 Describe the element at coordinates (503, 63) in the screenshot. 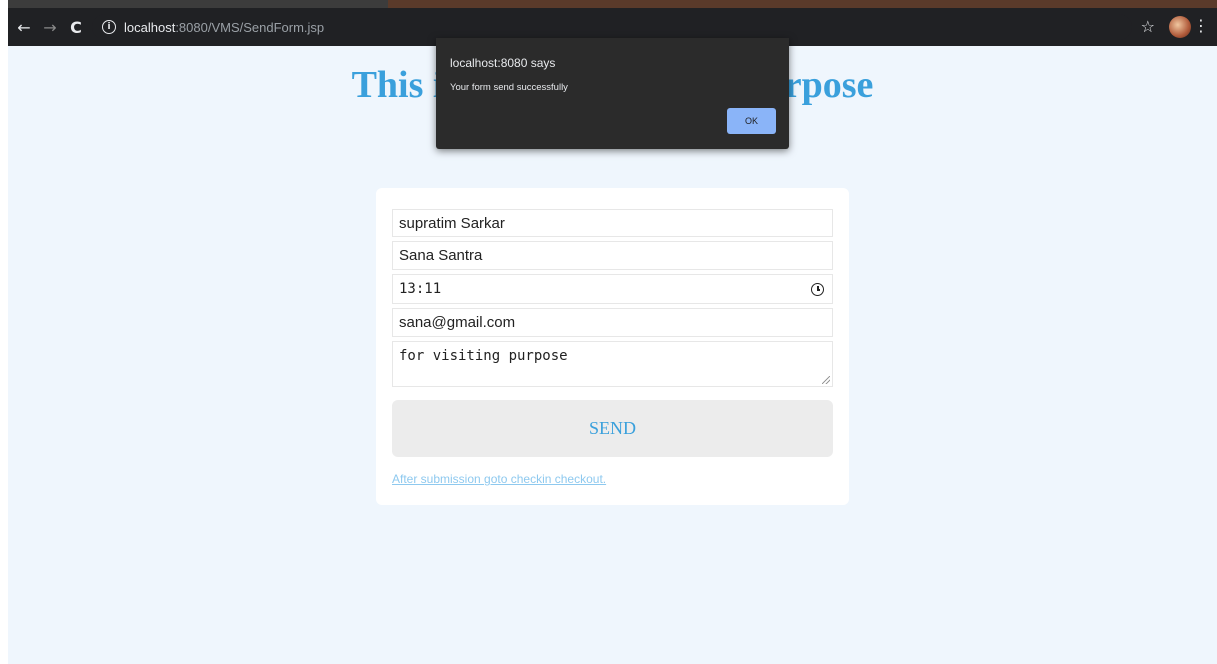

I see `dialog-title: localhost:8080 says` at that location.